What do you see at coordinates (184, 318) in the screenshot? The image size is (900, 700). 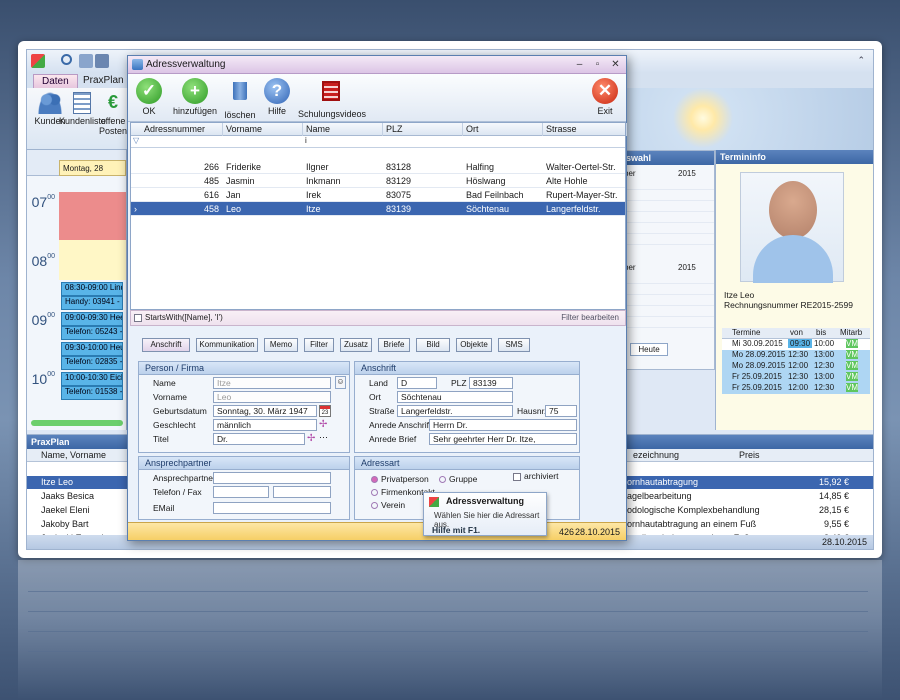 I see `filter-expression: StartsWith([Name], 'I')` at bounding box center [184, 318].